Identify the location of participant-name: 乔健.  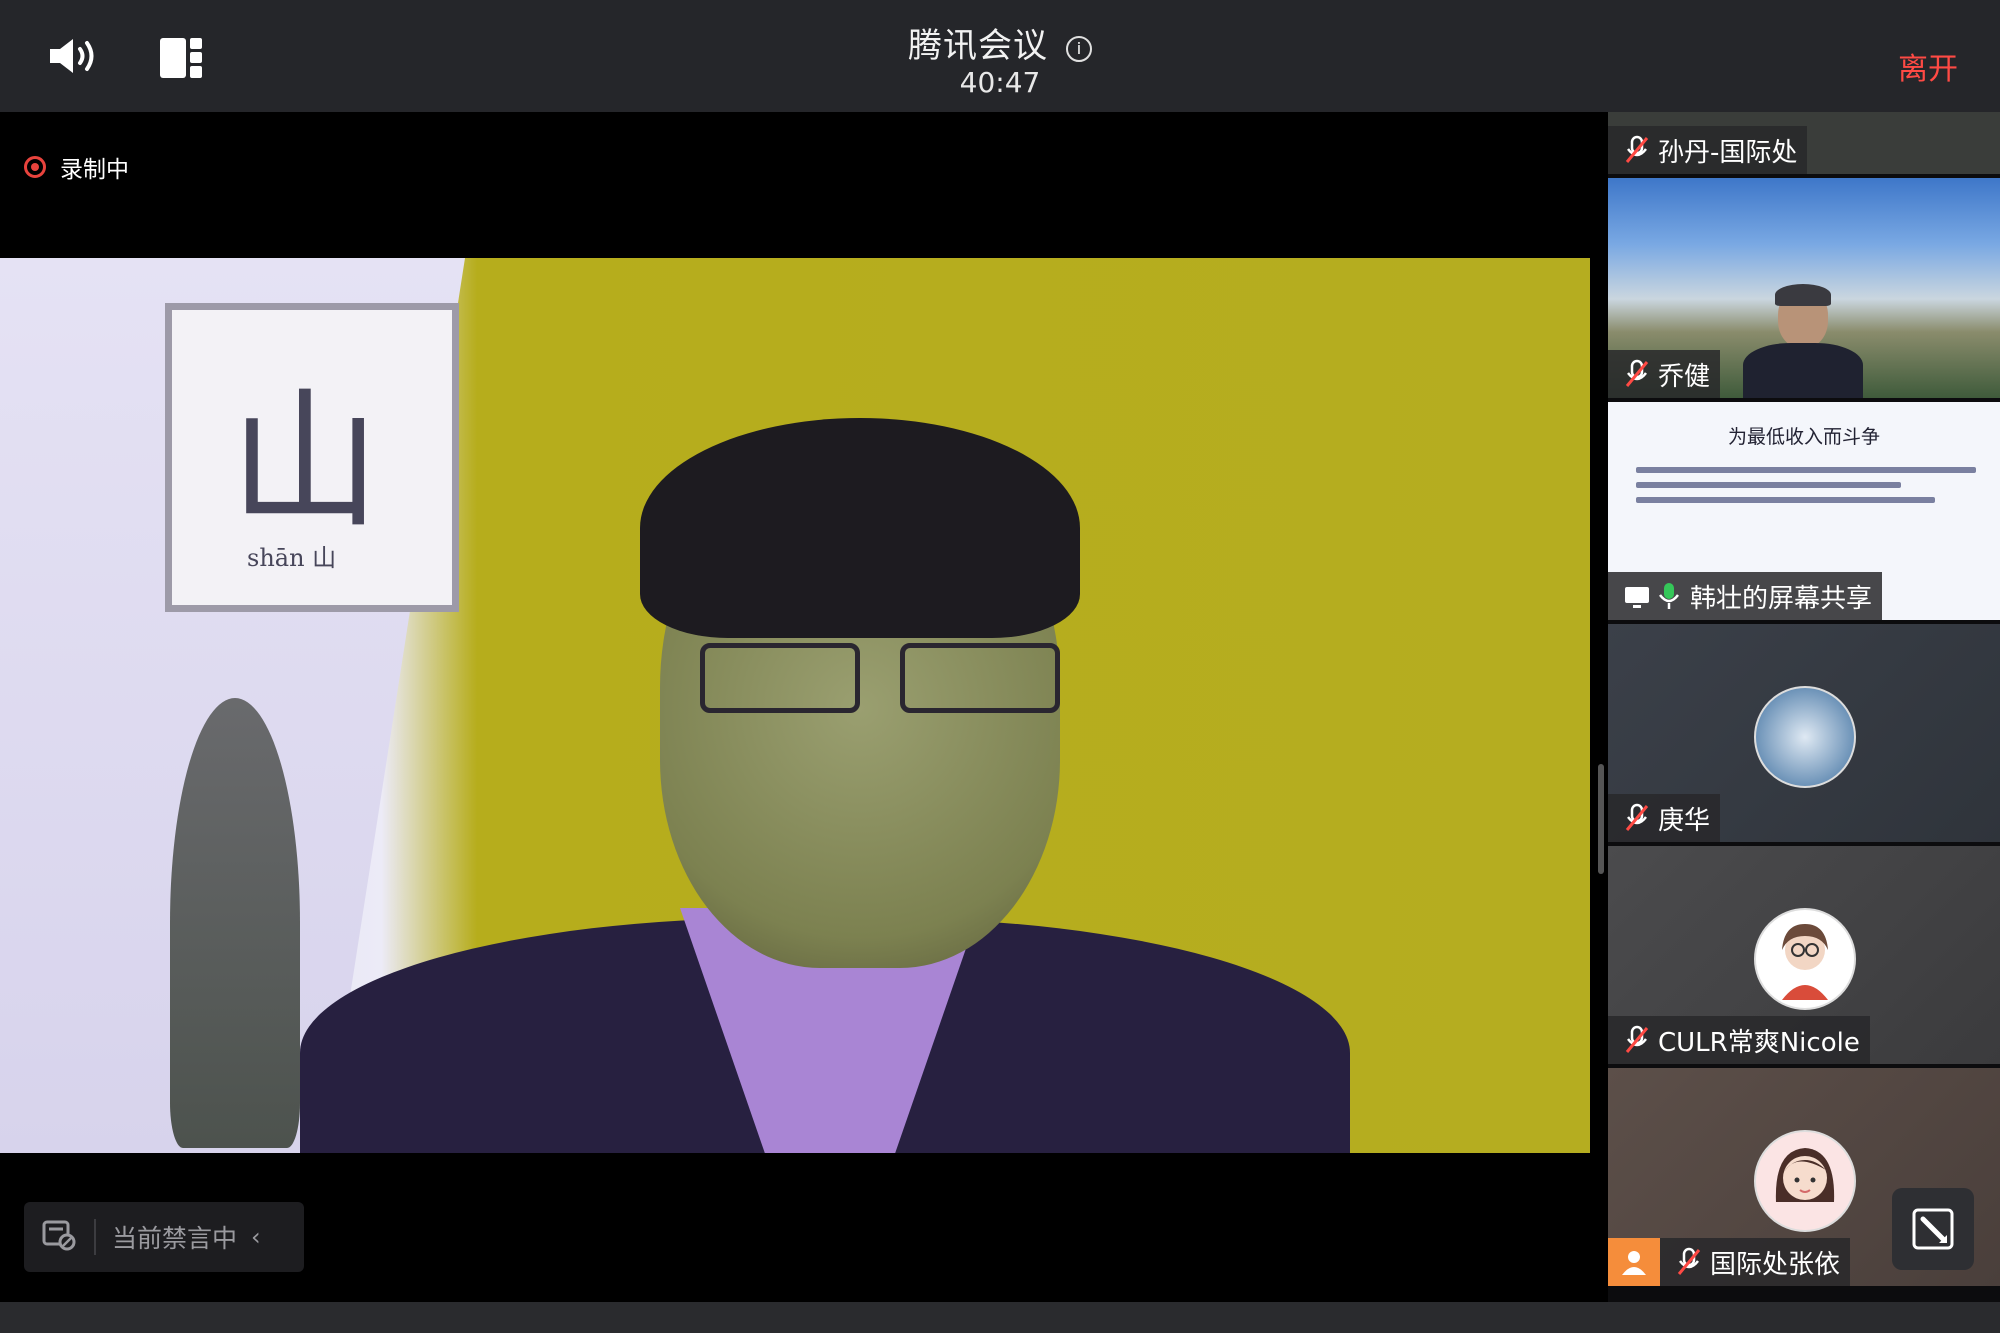
(1684, 376).